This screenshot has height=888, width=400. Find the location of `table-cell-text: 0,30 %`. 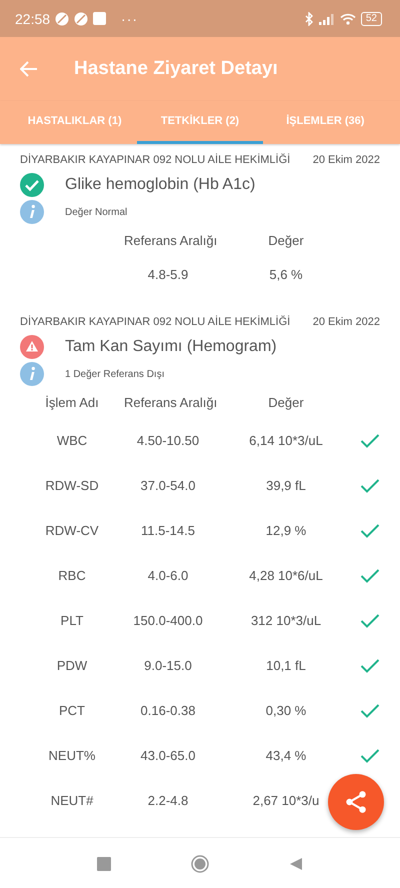

table-cell-text: 0,30 % is located at coordinates (286, 710).